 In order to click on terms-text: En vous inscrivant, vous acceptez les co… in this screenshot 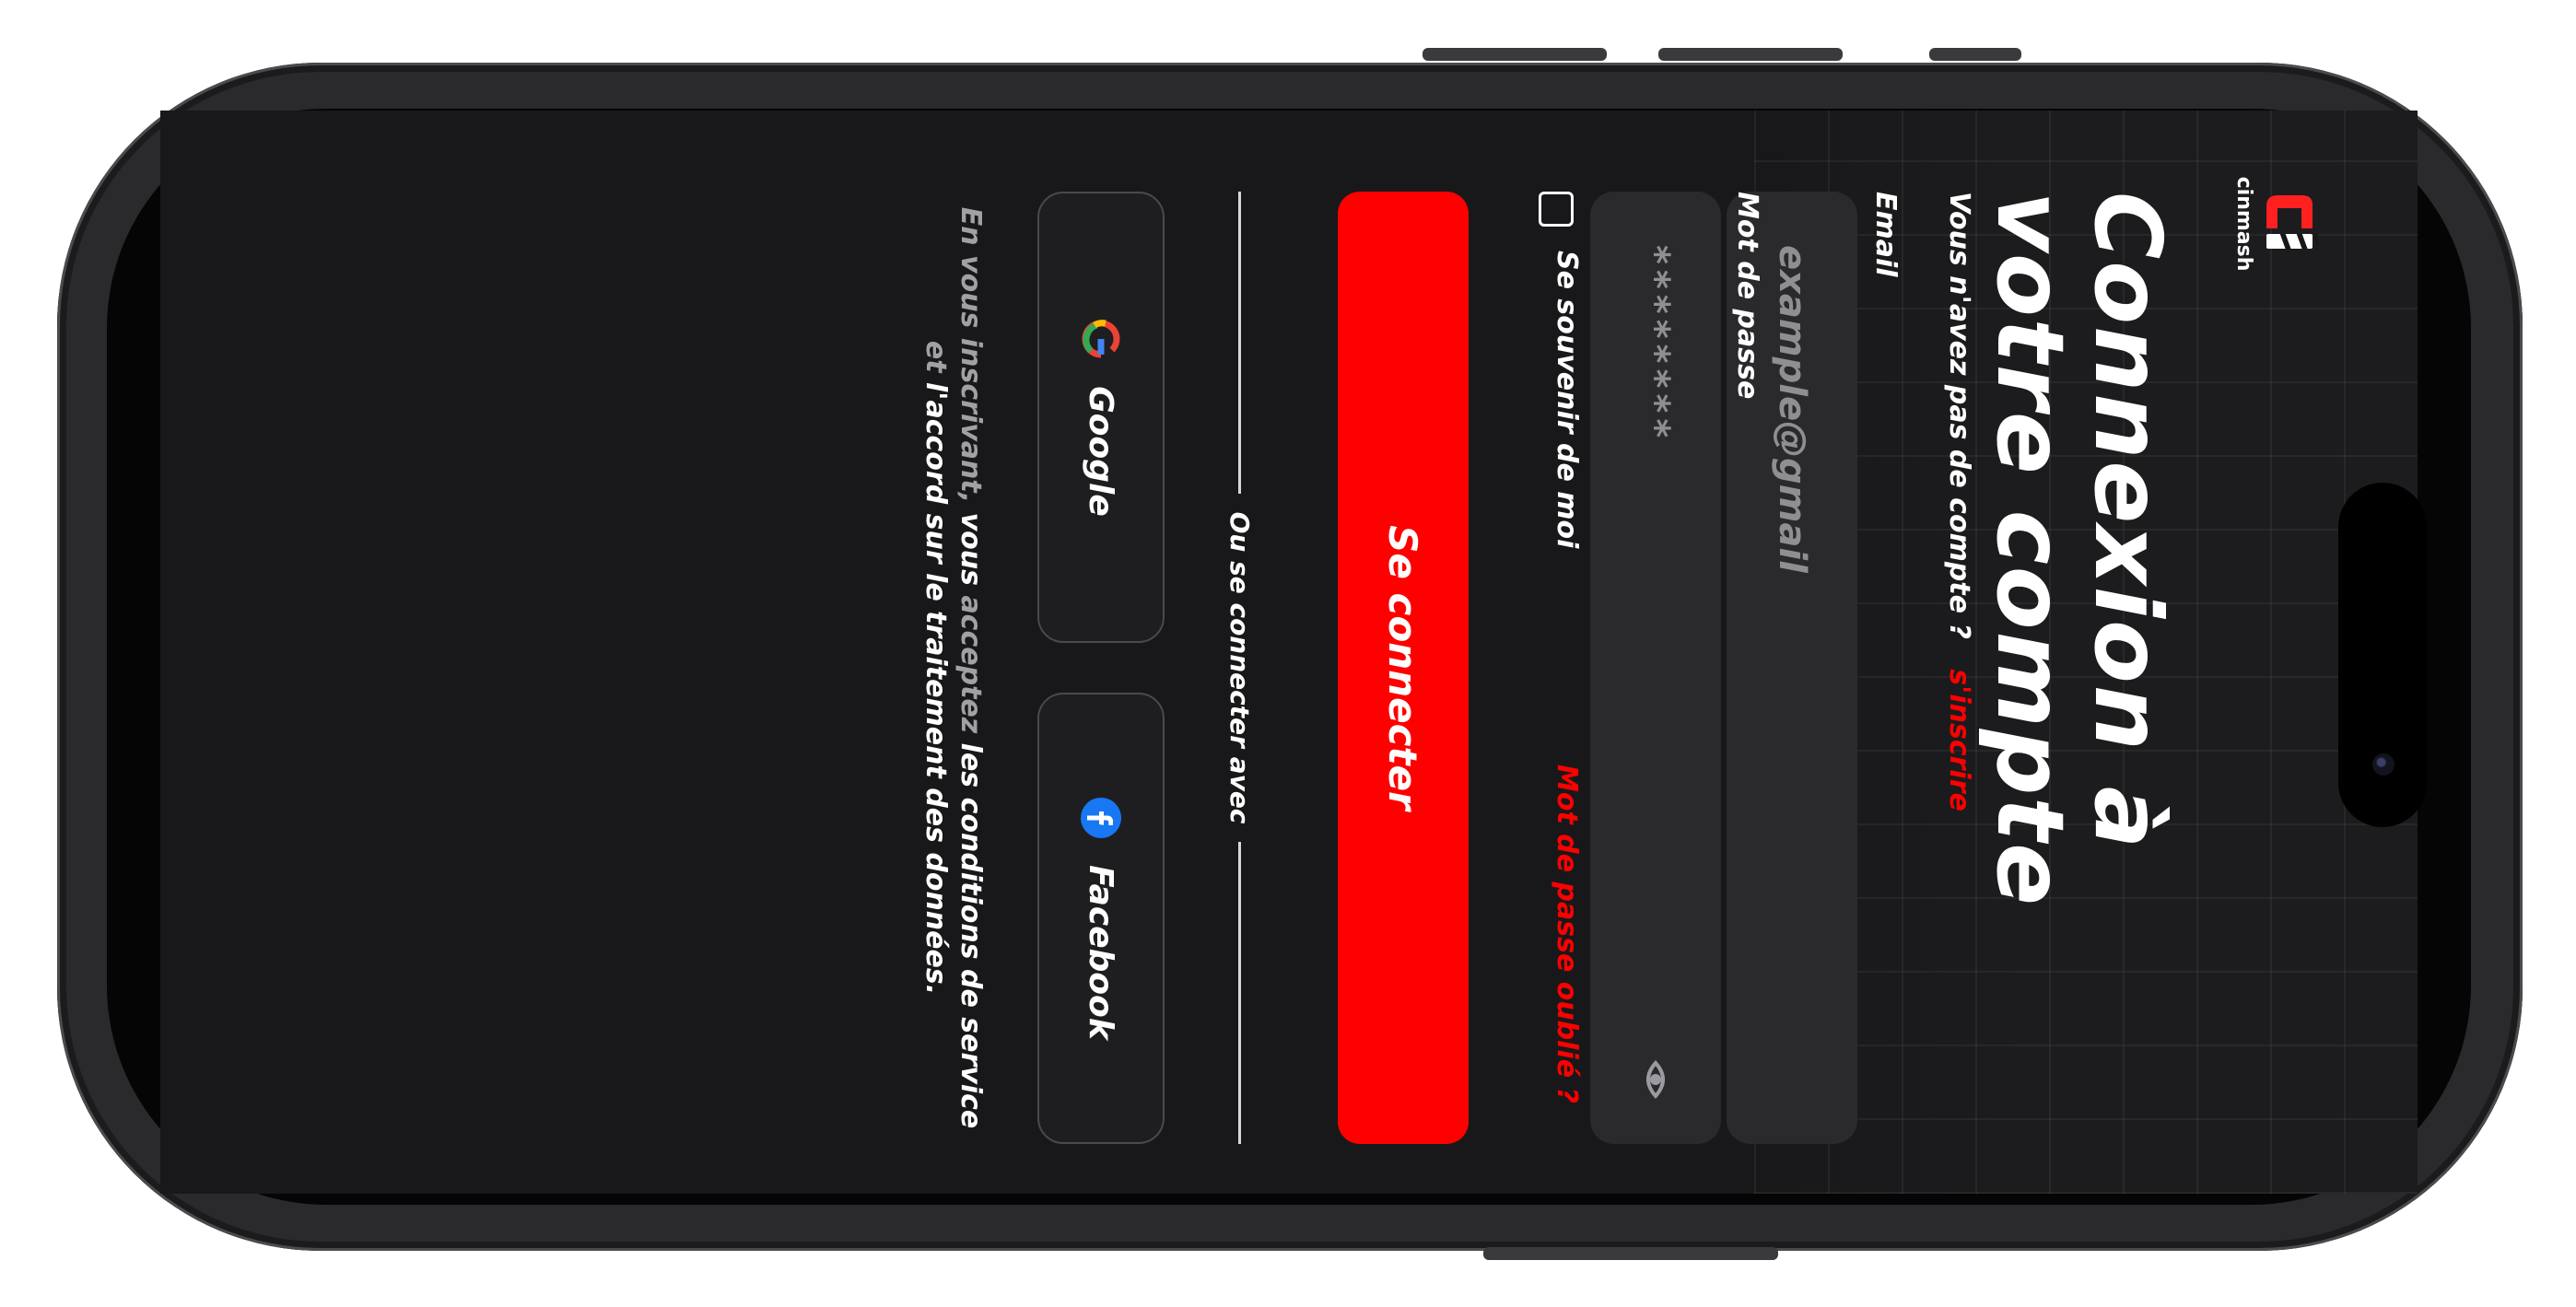, I will do `click(953, 668)`.